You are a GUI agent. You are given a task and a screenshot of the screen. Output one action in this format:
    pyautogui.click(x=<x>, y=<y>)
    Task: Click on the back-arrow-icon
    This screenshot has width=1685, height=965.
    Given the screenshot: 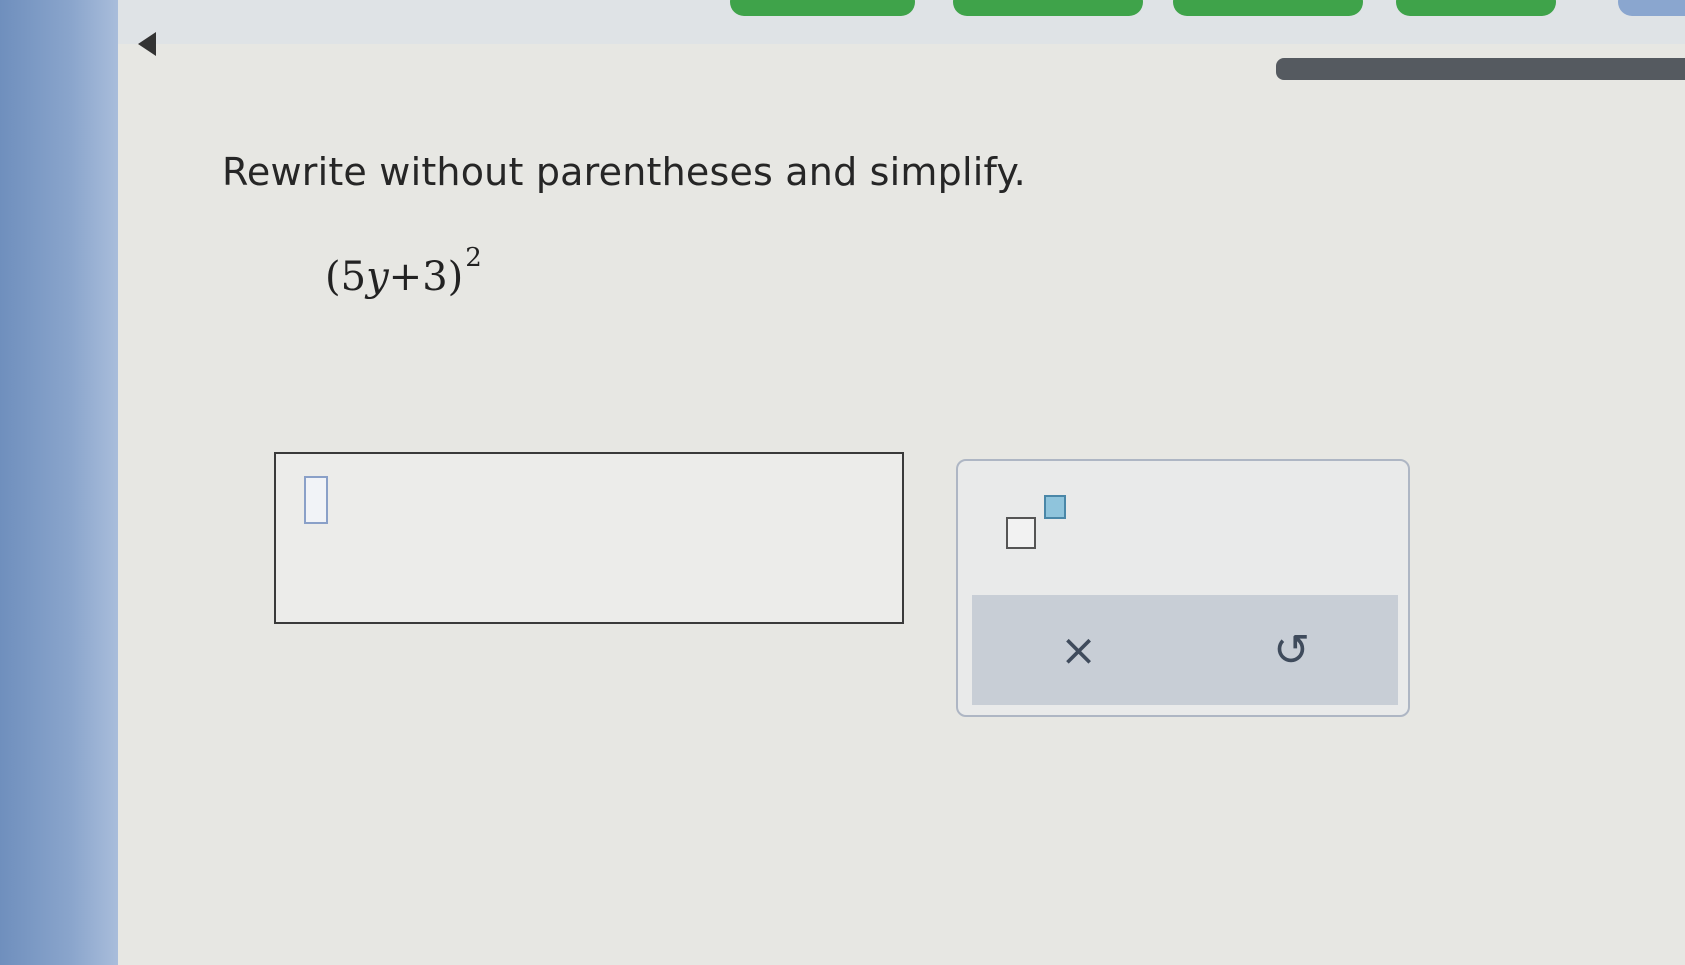 What is the action you would take?
    pyautogui.click(x=147, y=44)
    